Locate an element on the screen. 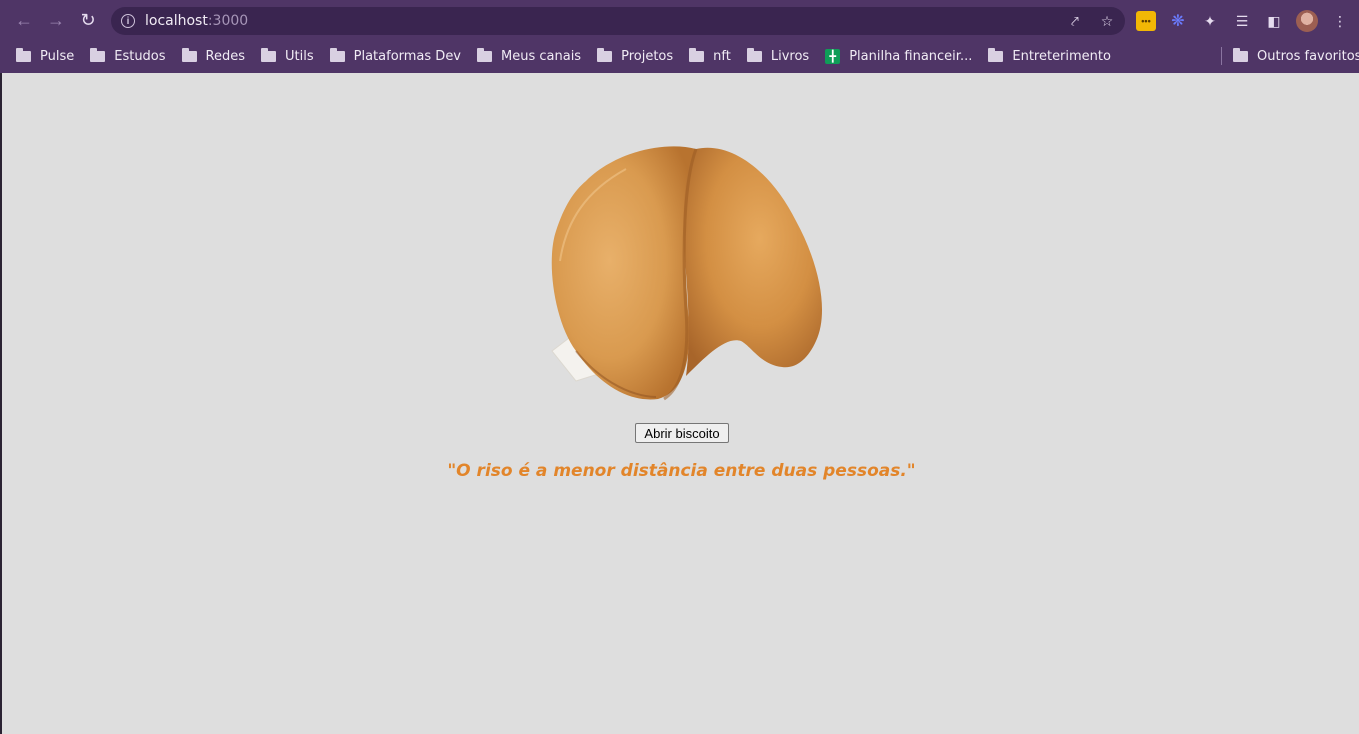  address-bar-actions: ⤤ ☆ is located at coordinates (1091, 21).